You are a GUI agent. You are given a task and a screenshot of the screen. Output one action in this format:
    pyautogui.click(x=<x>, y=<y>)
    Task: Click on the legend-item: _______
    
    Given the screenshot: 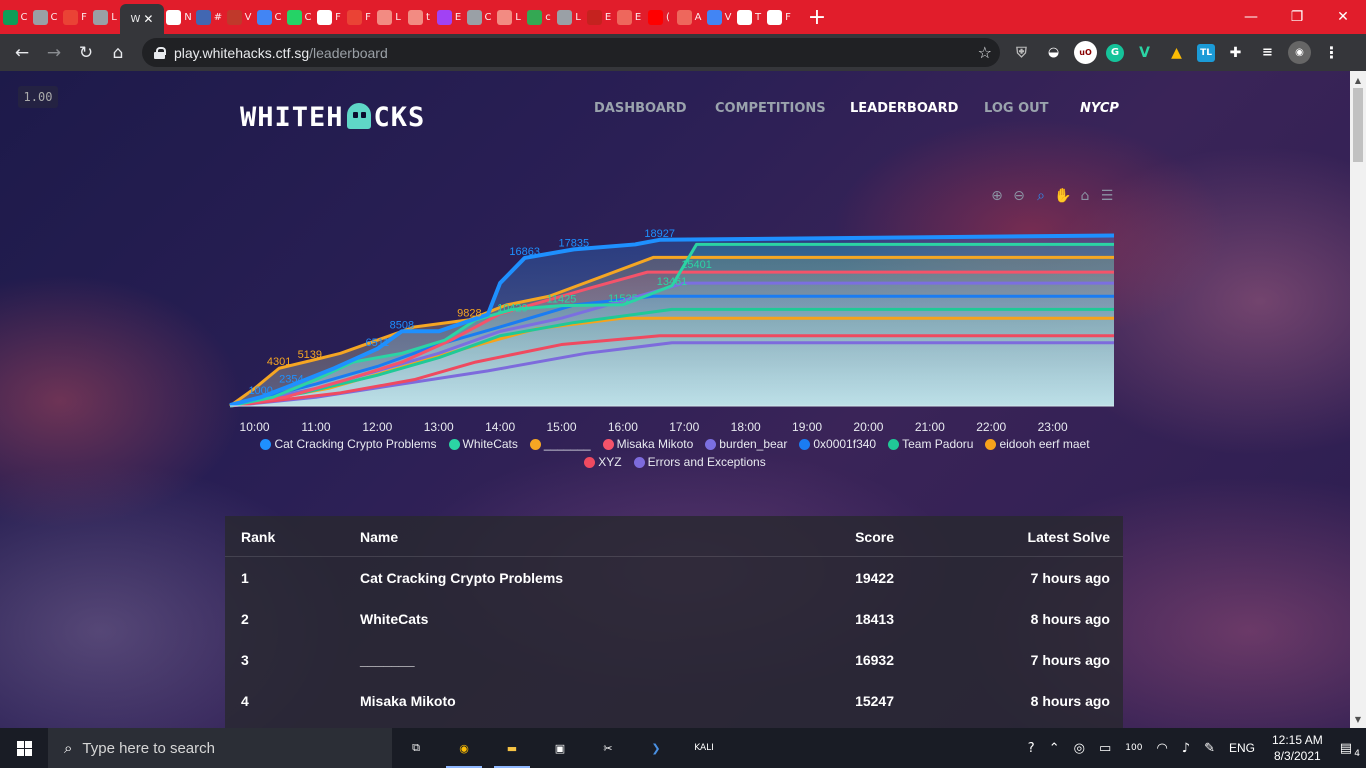 What is the action you would take?
    pyautogui.click(x=560, y=444)
    